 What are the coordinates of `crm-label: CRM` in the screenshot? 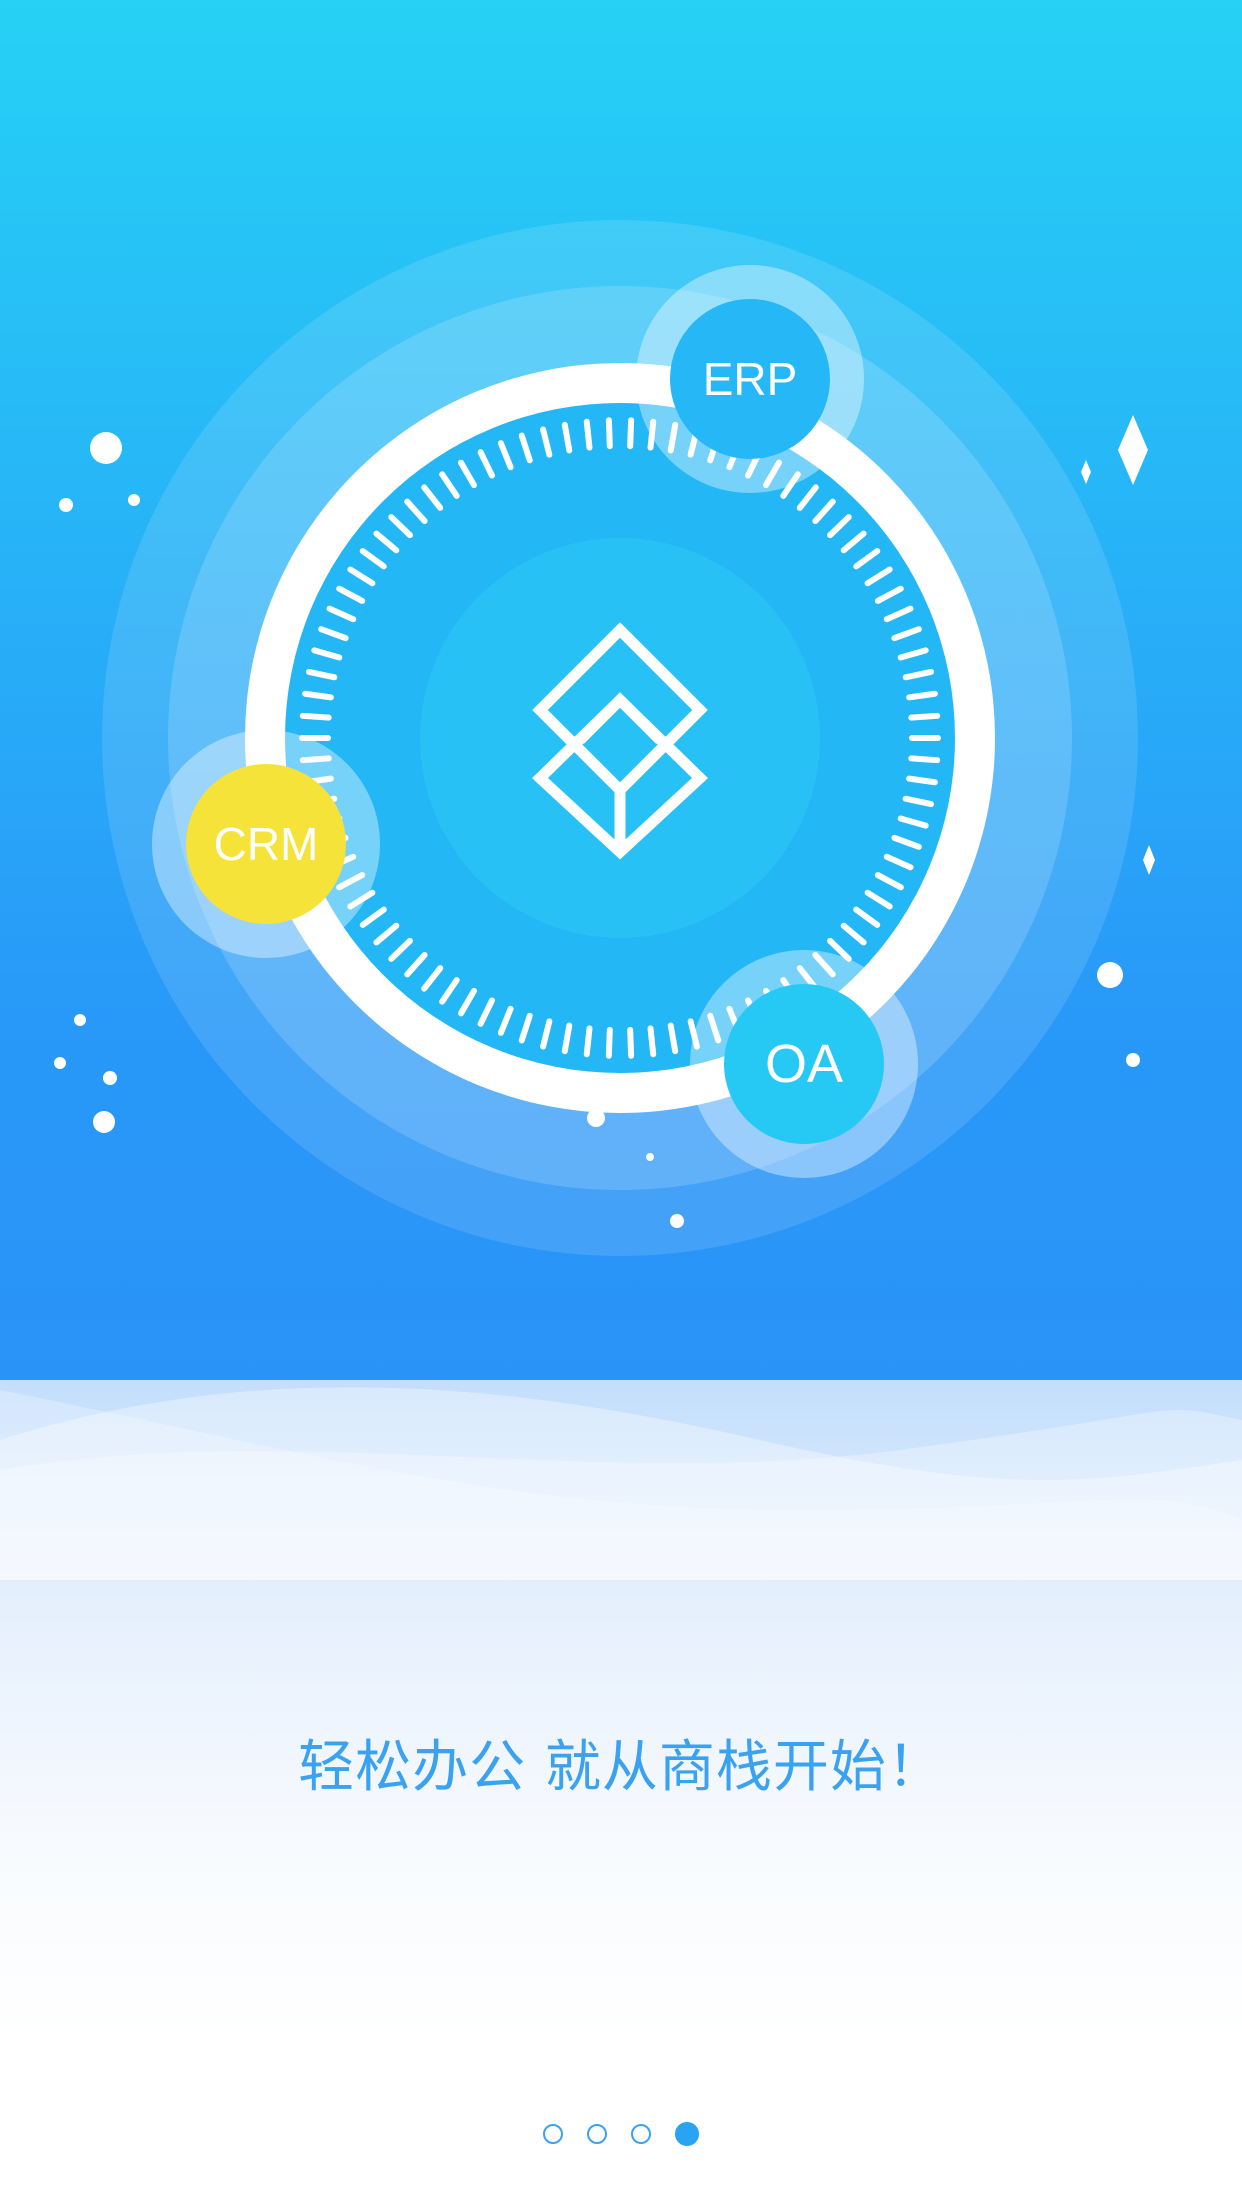 It's located at (266, 844).